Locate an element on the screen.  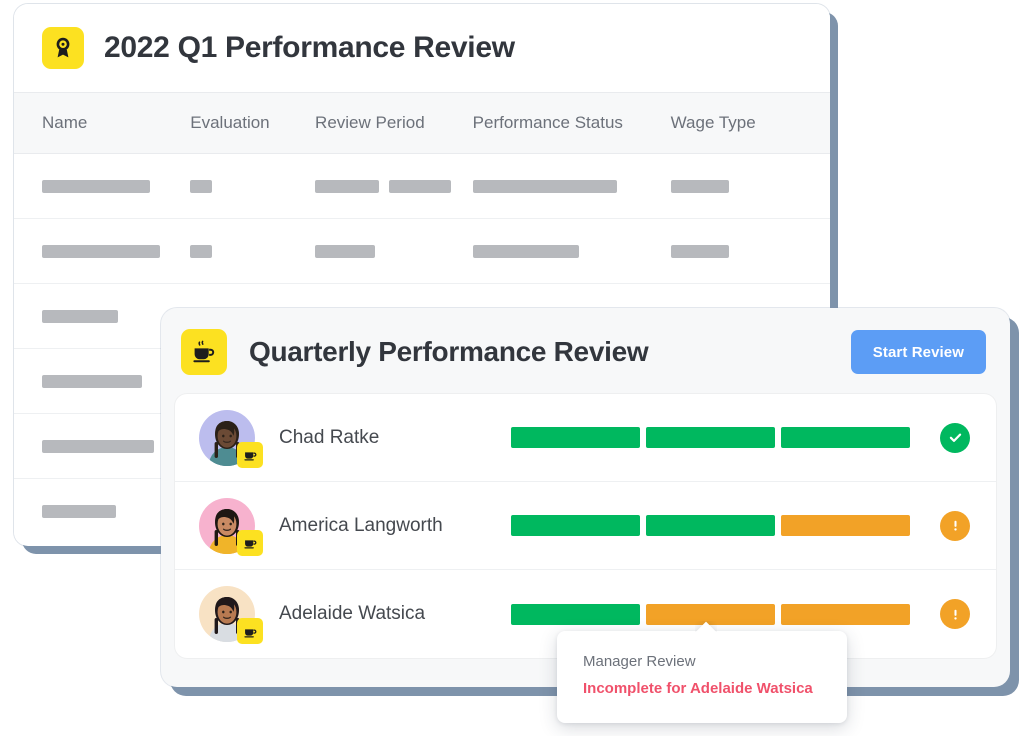
award-ribbon-icon is located at coordinates (63, 48).